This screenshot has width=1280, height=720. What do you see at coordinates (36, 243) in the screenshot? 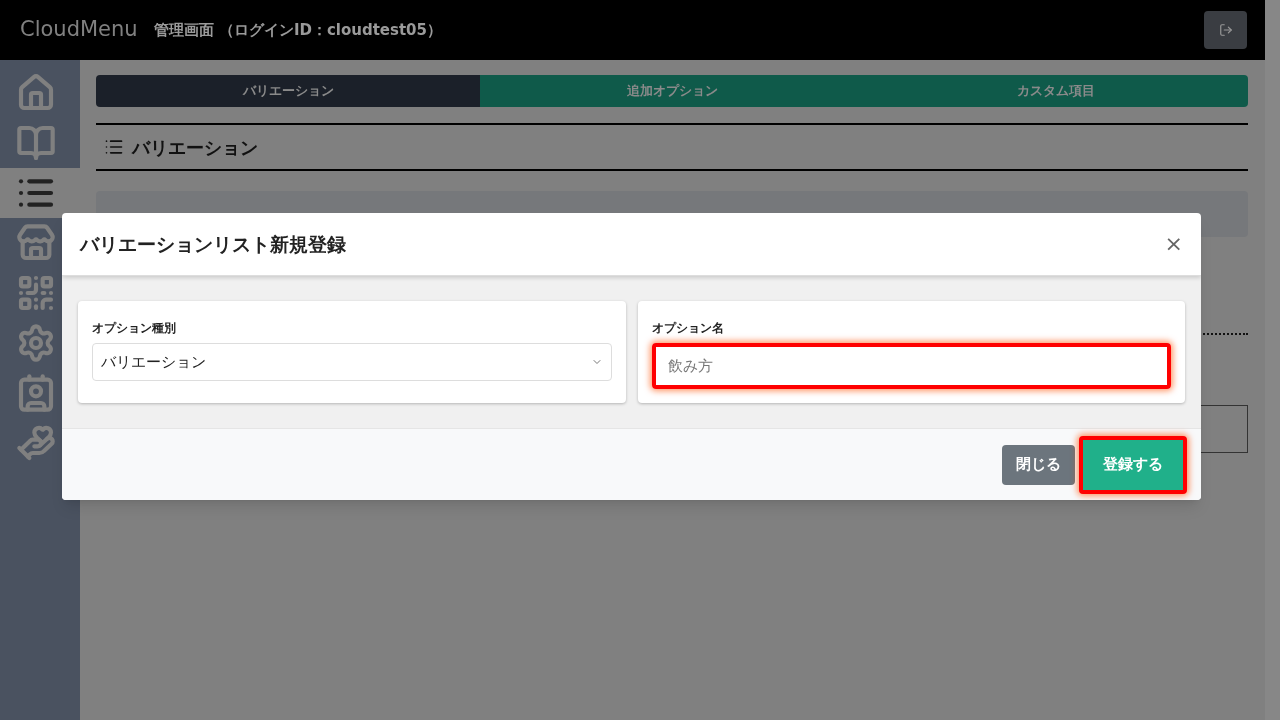
I see `store-icon` at bounding box center [36, 243].